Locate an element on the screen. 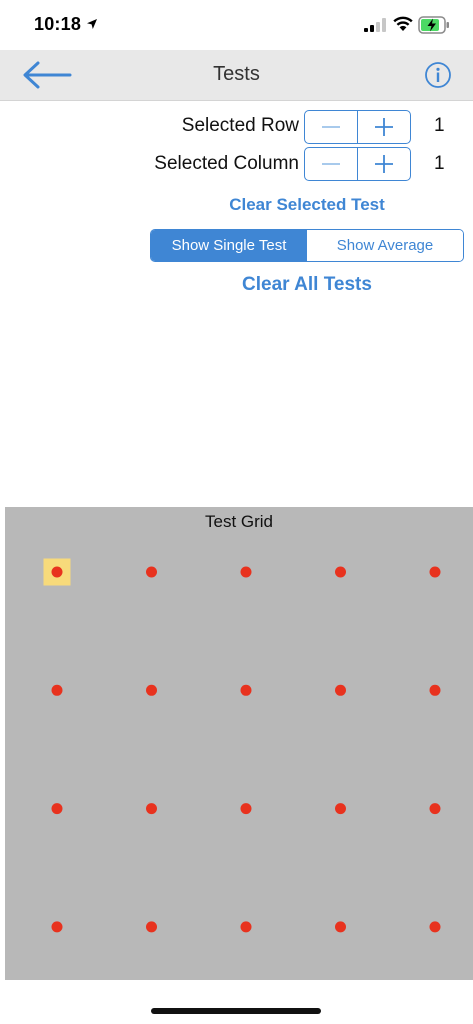 The image size is (473, 1024). status-bar: 10:18 is located at coordinates (236, 25).